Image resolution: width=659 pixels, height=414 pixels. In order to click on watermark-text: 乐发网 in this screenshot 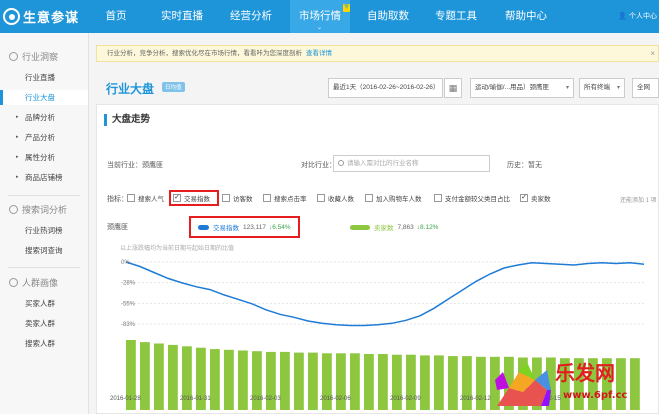, I will do `click(585, 373)`.